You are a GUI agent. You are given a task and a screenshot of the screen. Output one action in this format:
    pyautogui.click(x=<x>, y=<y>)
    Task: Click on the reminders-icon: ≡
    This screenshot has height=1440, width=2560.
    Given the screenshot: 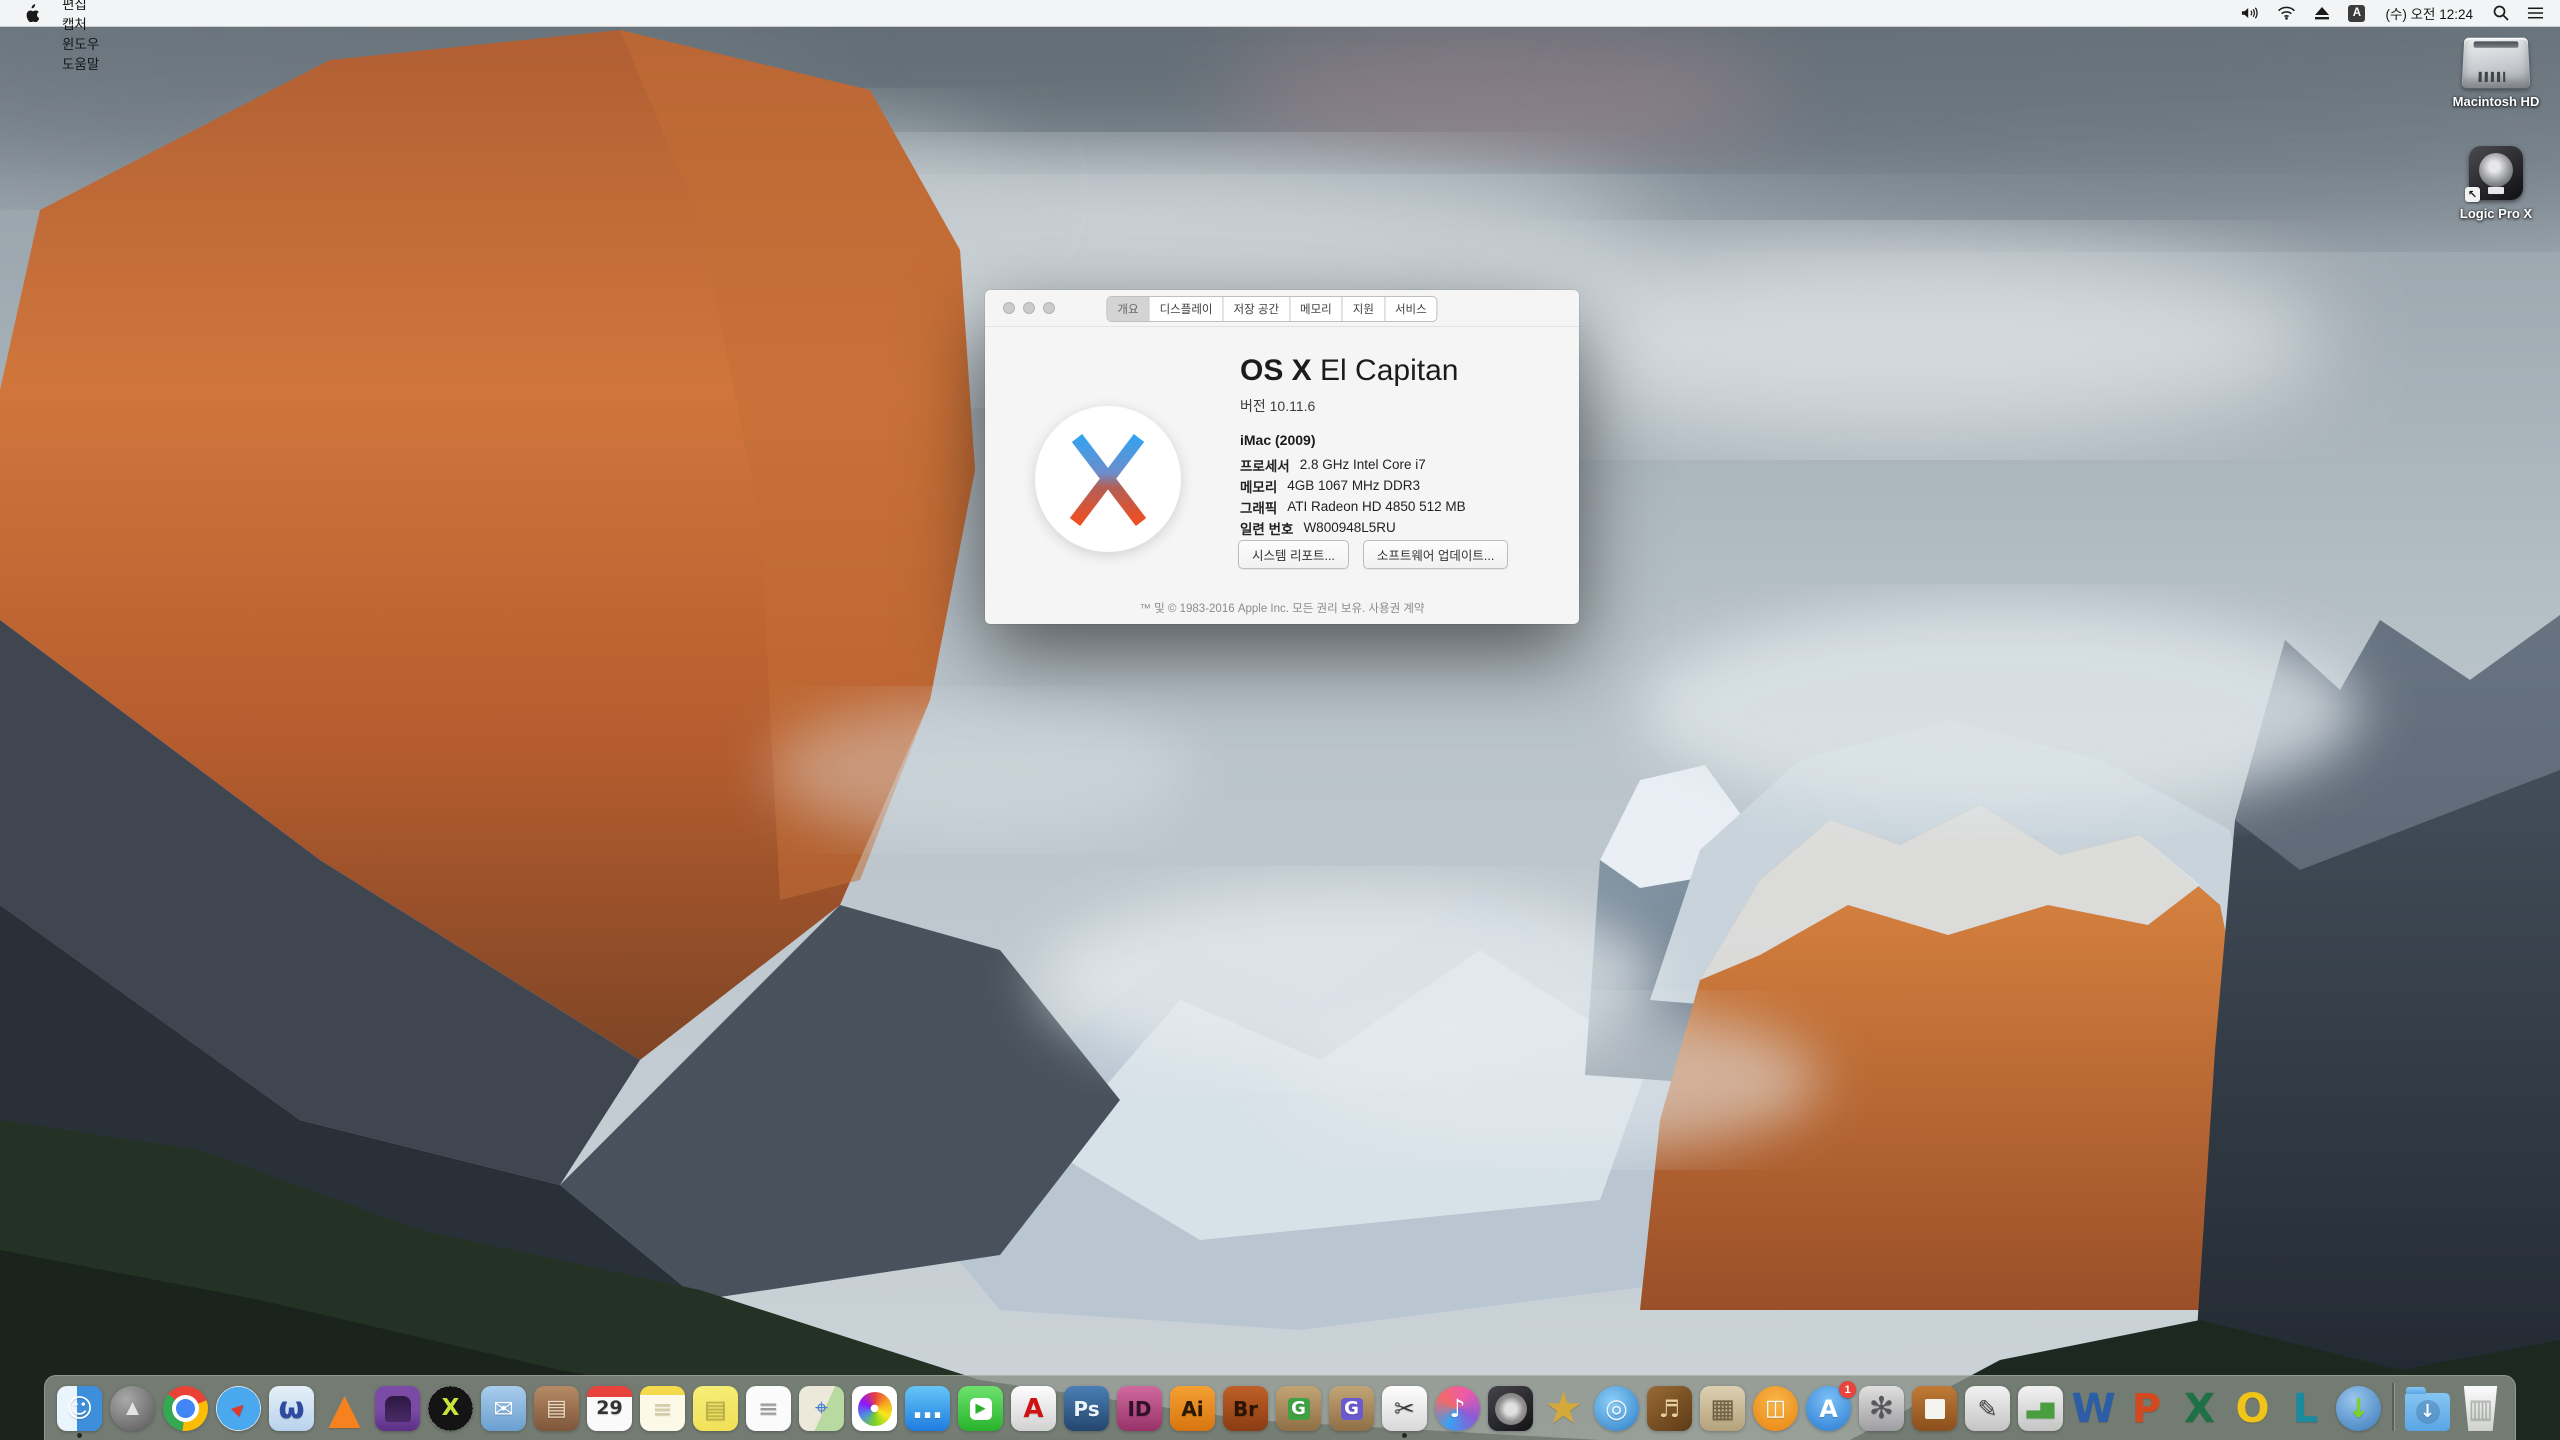 What is the action you would take?
    pyautogui.click(x=768, y=1408)
    